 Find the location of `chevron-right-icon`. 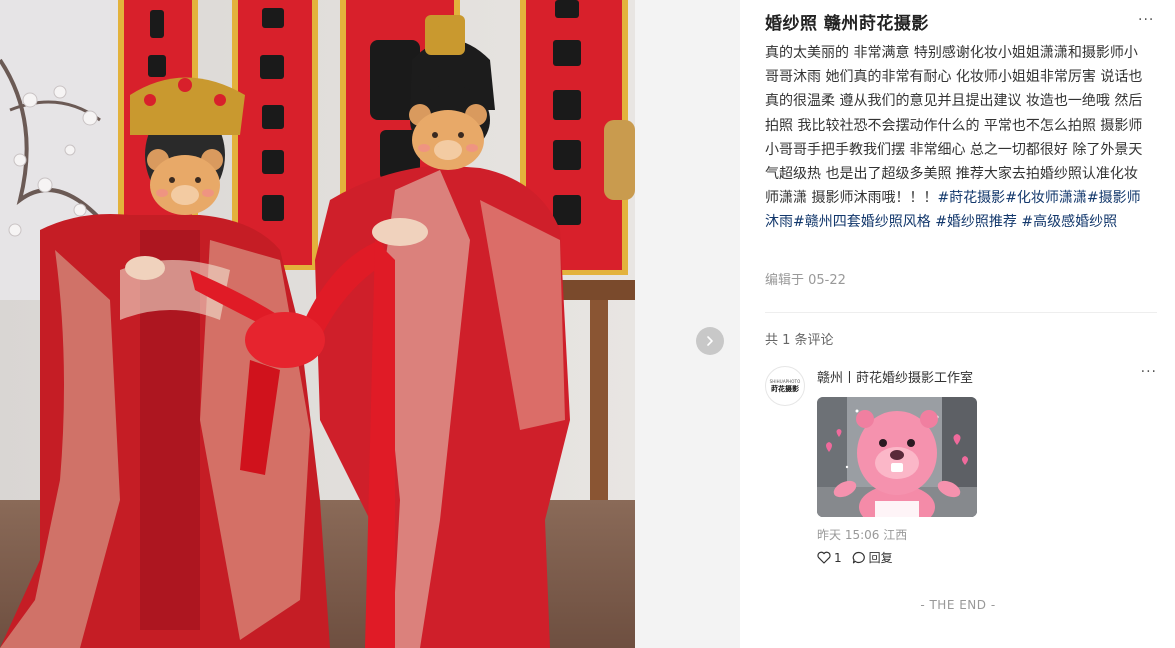

chevron-right-icon is located at coordinates (710, 341).